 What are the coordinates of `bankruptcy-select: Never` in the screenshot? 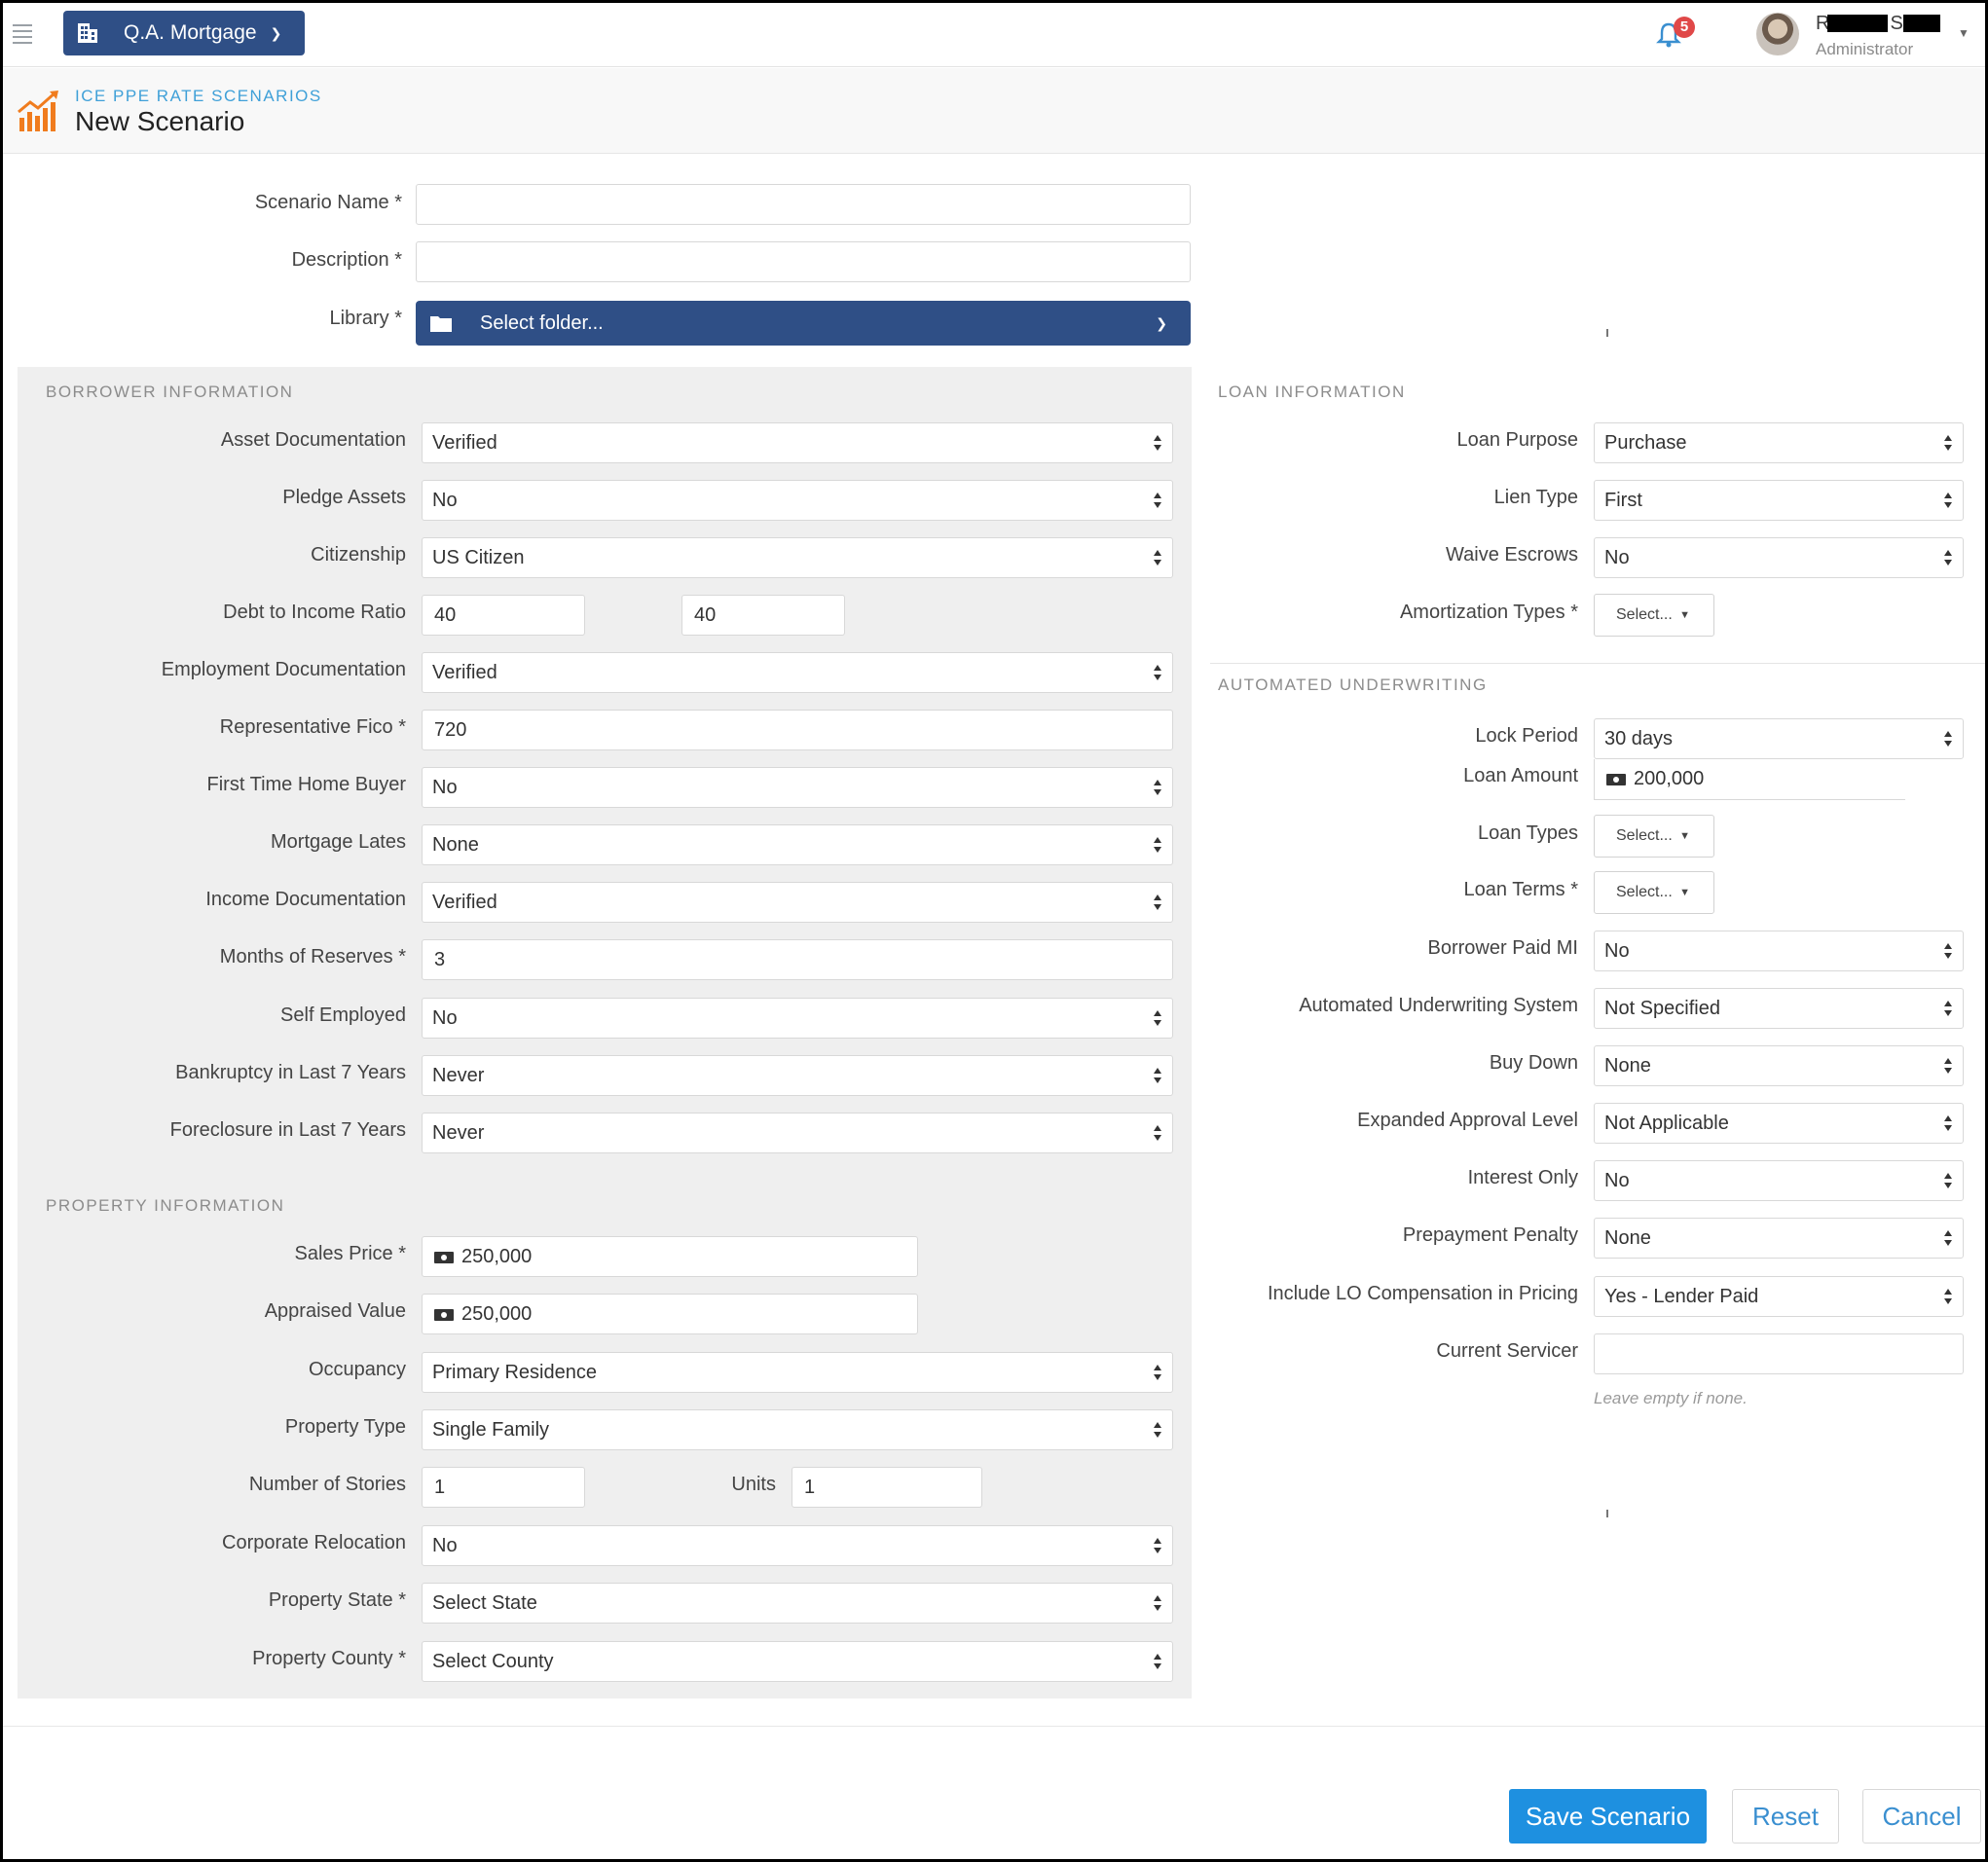 It's located at (797, 1075).